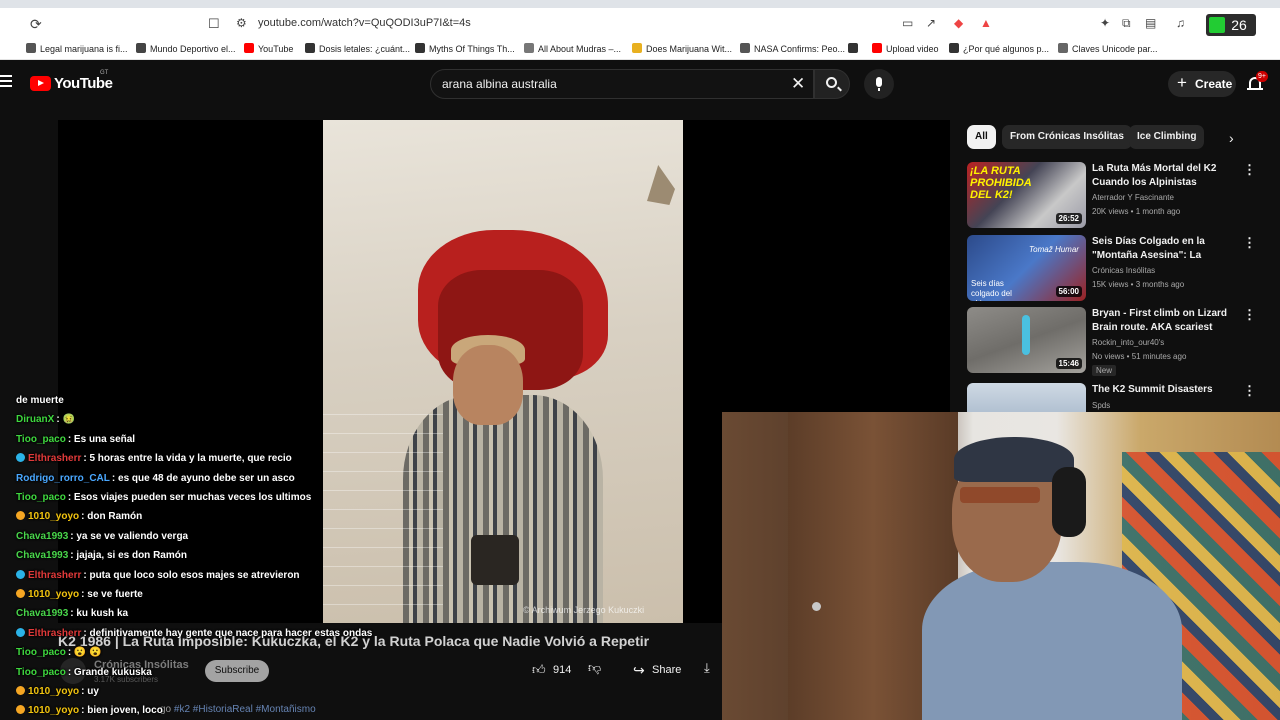 This screenshot has width=1280, height=720. What do you see at coordinates (1026, 195) in the screenshot?
I see `video-thumbnail: ¡LA RUTA PROHIBIDA DEL K2! 26:52` at bounding box center [1026, 195].